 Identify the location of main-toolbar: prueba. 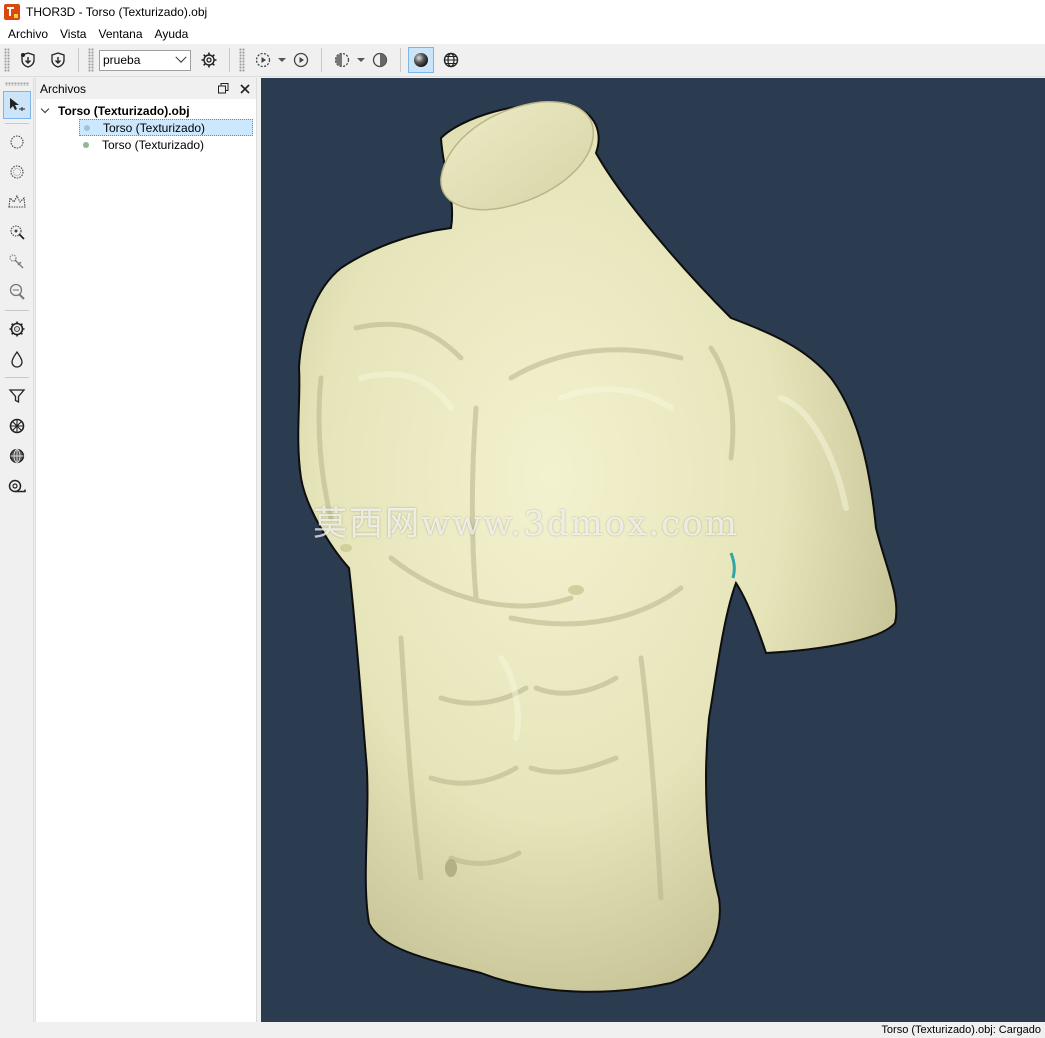
(522, 60).